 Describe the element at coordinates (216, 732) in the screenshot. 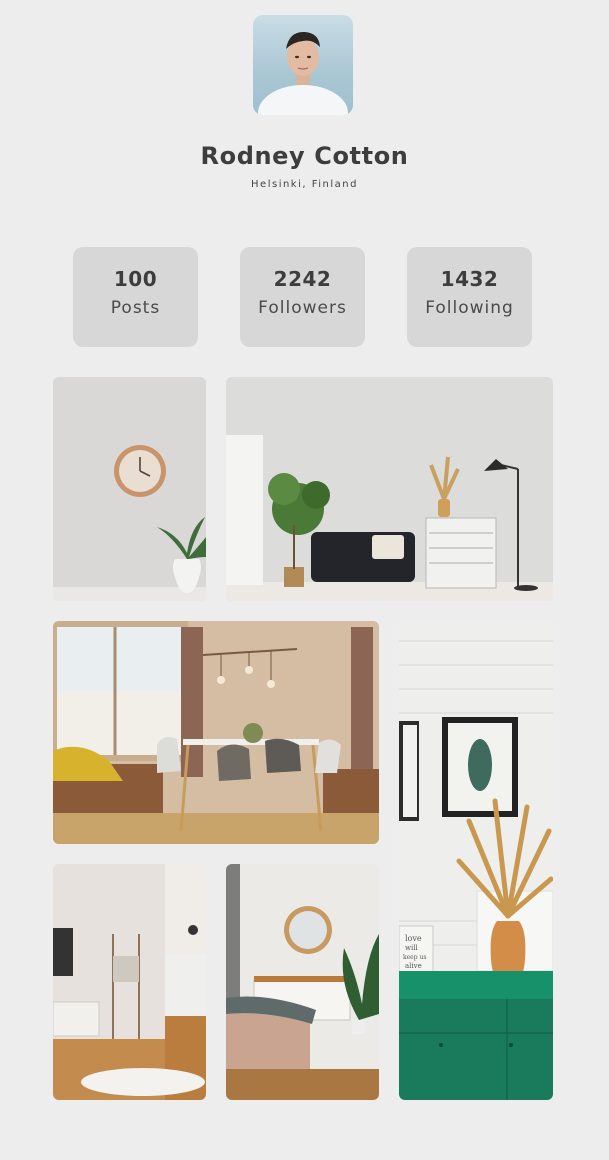

I see `gallery-photo-dining-room` at that location.